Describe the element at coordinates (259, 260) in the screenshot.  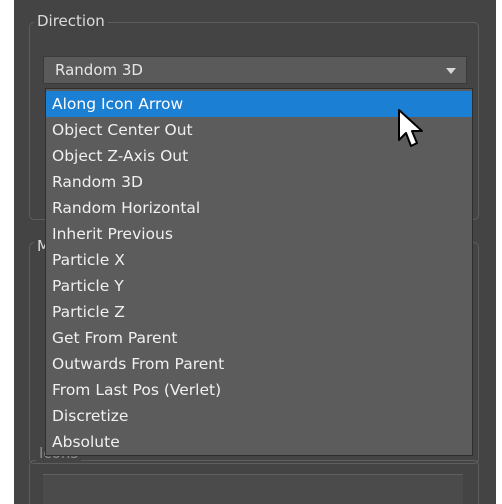
I see `dropdown-option-particle-x: Particle X` at that location.